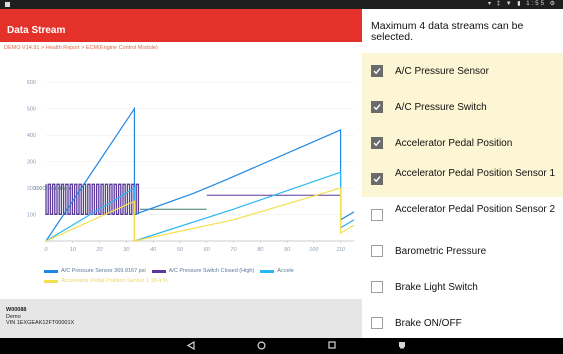 The image size is (563, 354). Describe the element at coordinates (181, 25) in the screenshot. I see `title-bar: Data Stream` at that location.